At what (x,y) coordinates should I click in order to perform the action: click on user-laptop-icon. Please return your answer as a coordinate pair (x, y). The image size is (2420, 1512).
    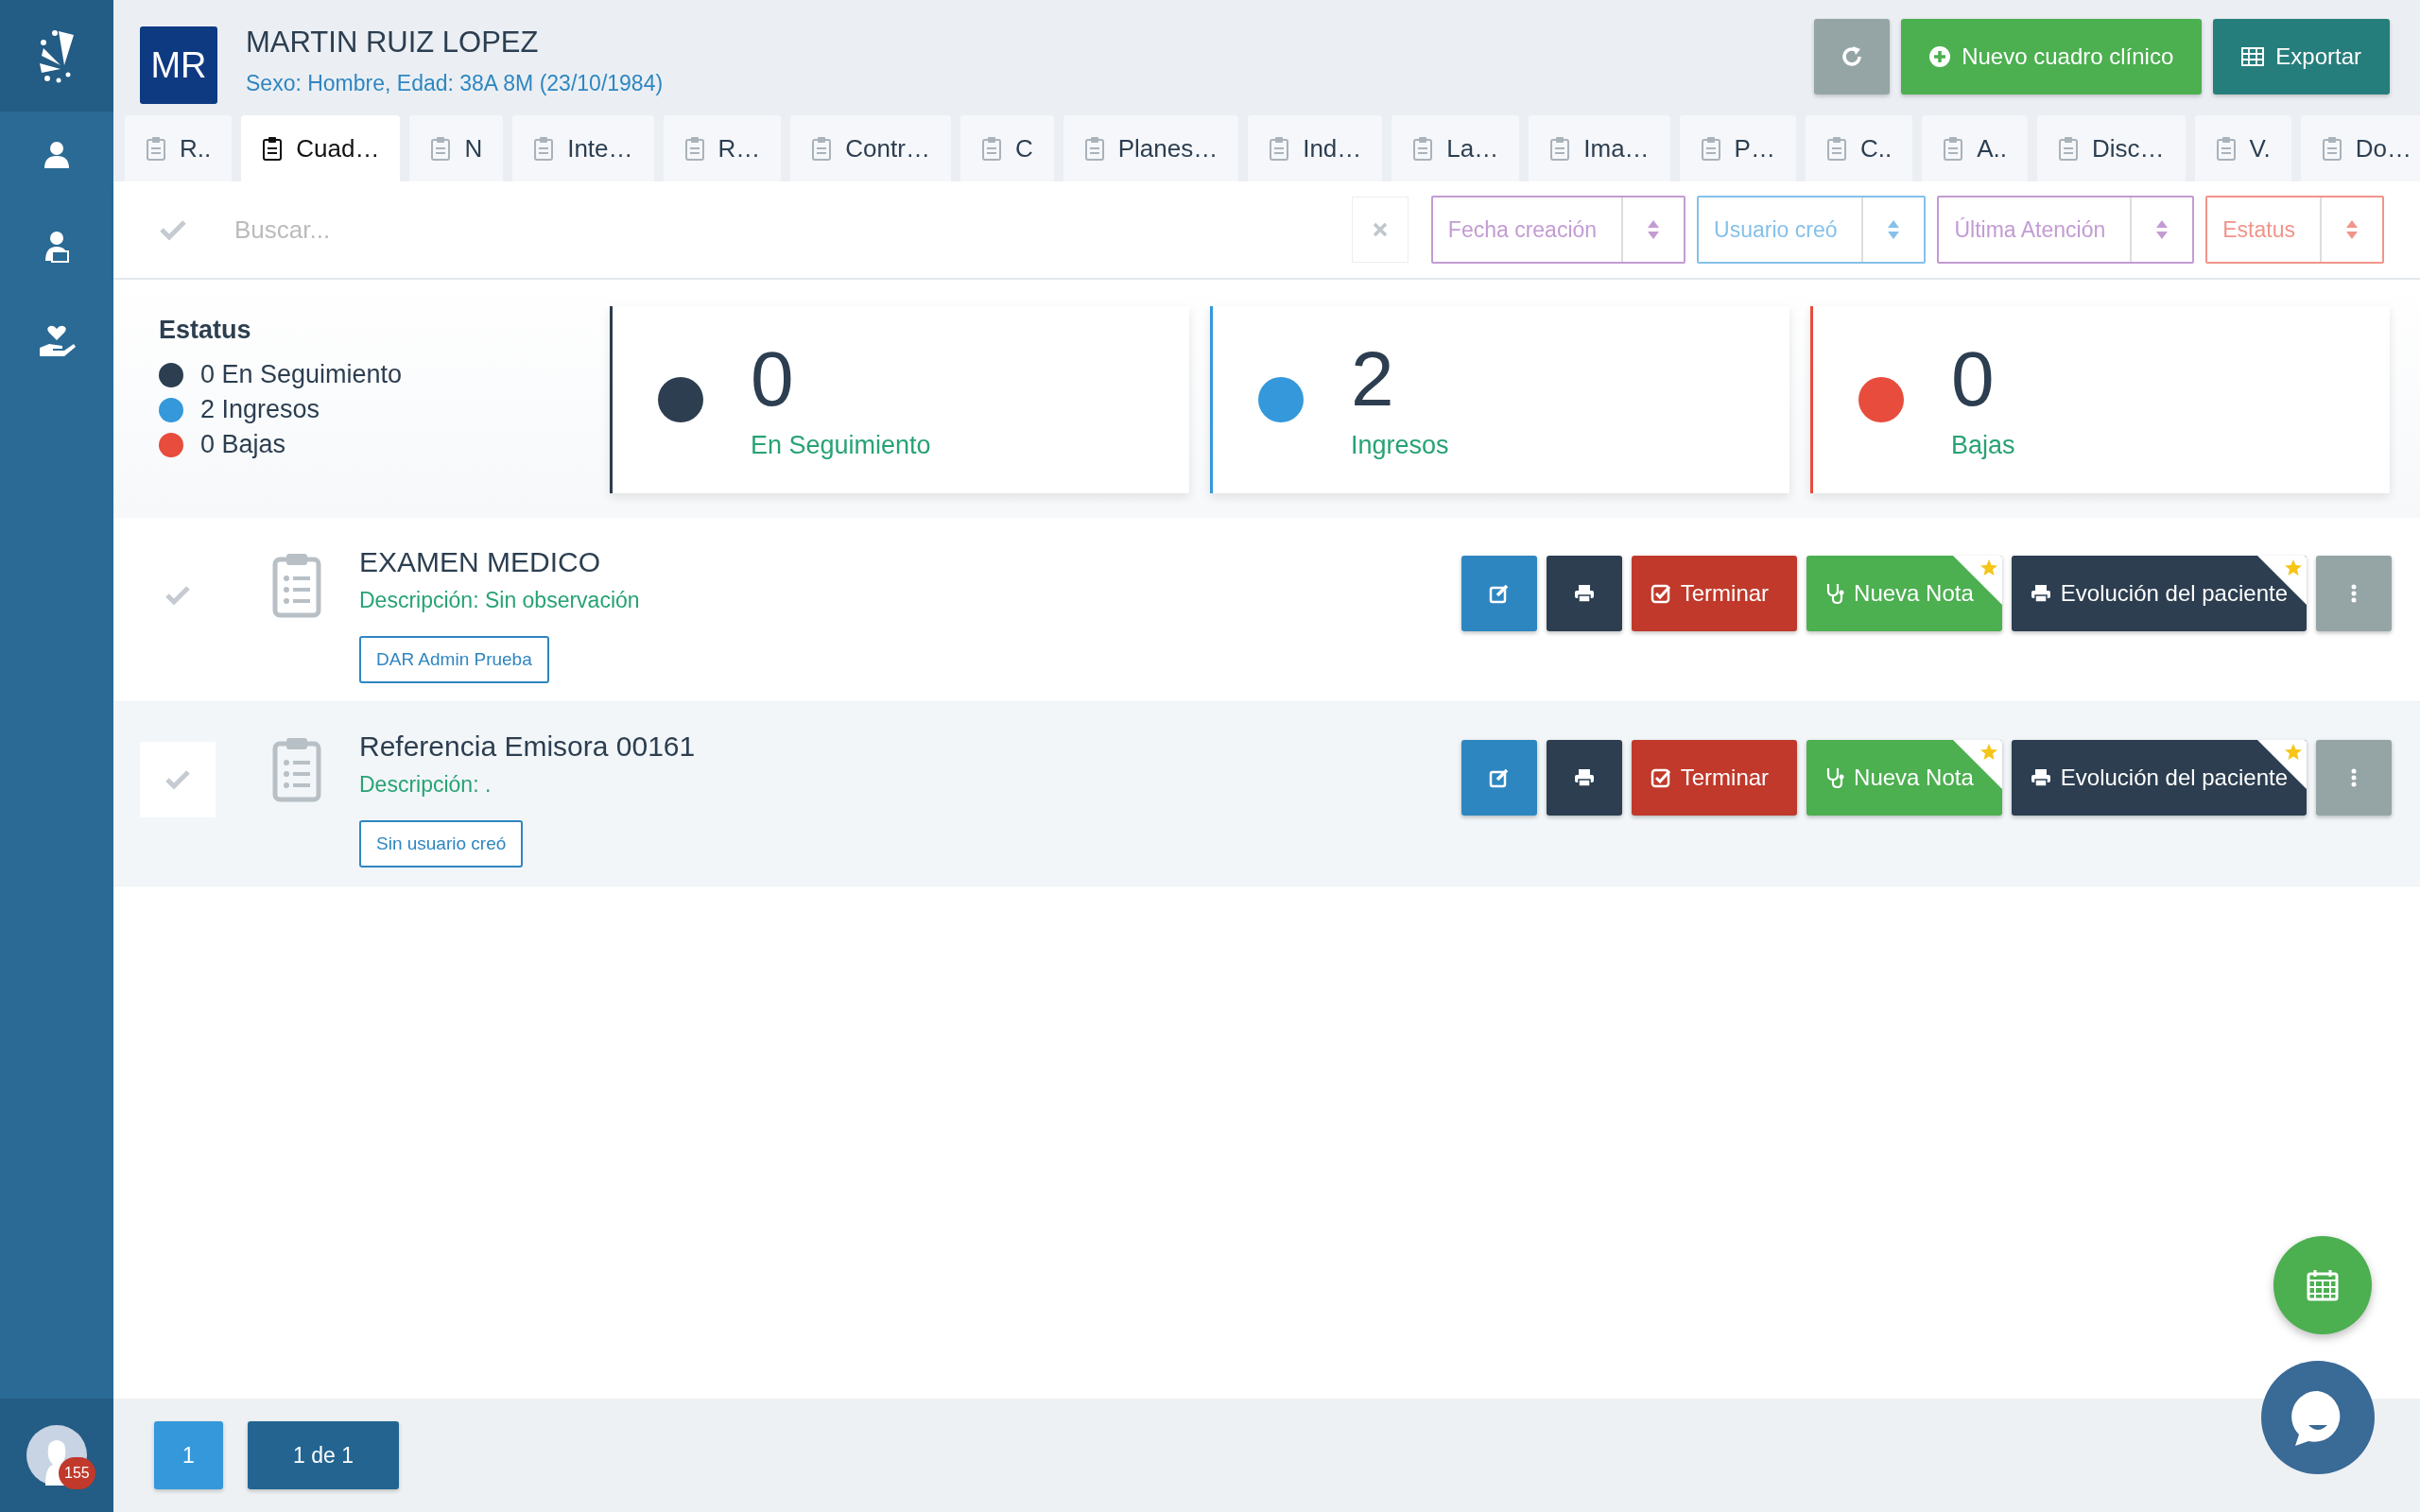
    Looking at the image, I should click on (57, 247).